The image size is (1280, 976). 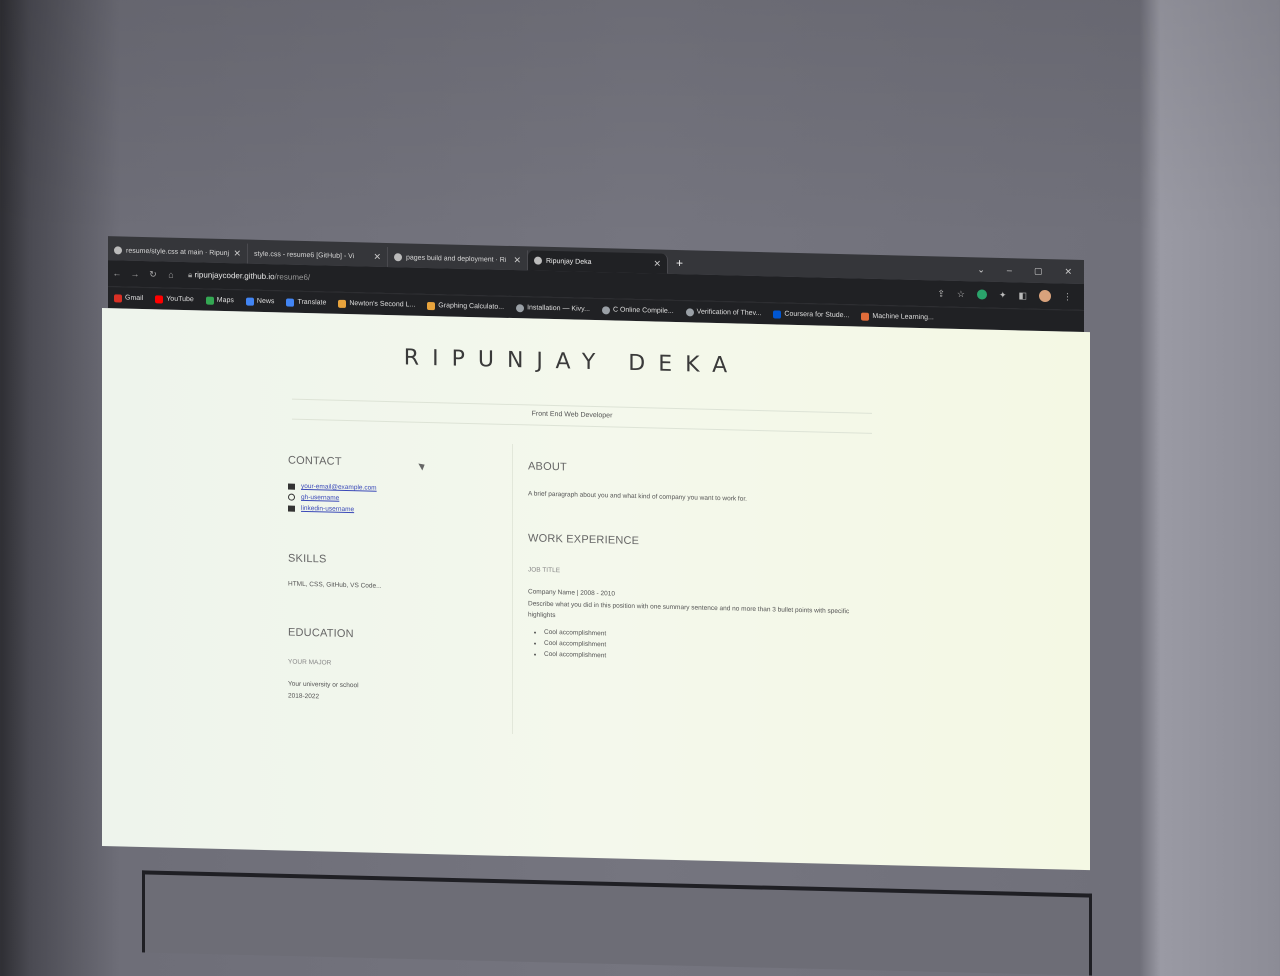 What do you see at coordinates (512, 589) in the screenshot?
I see `column-divider` at bounding box center [512, 589].